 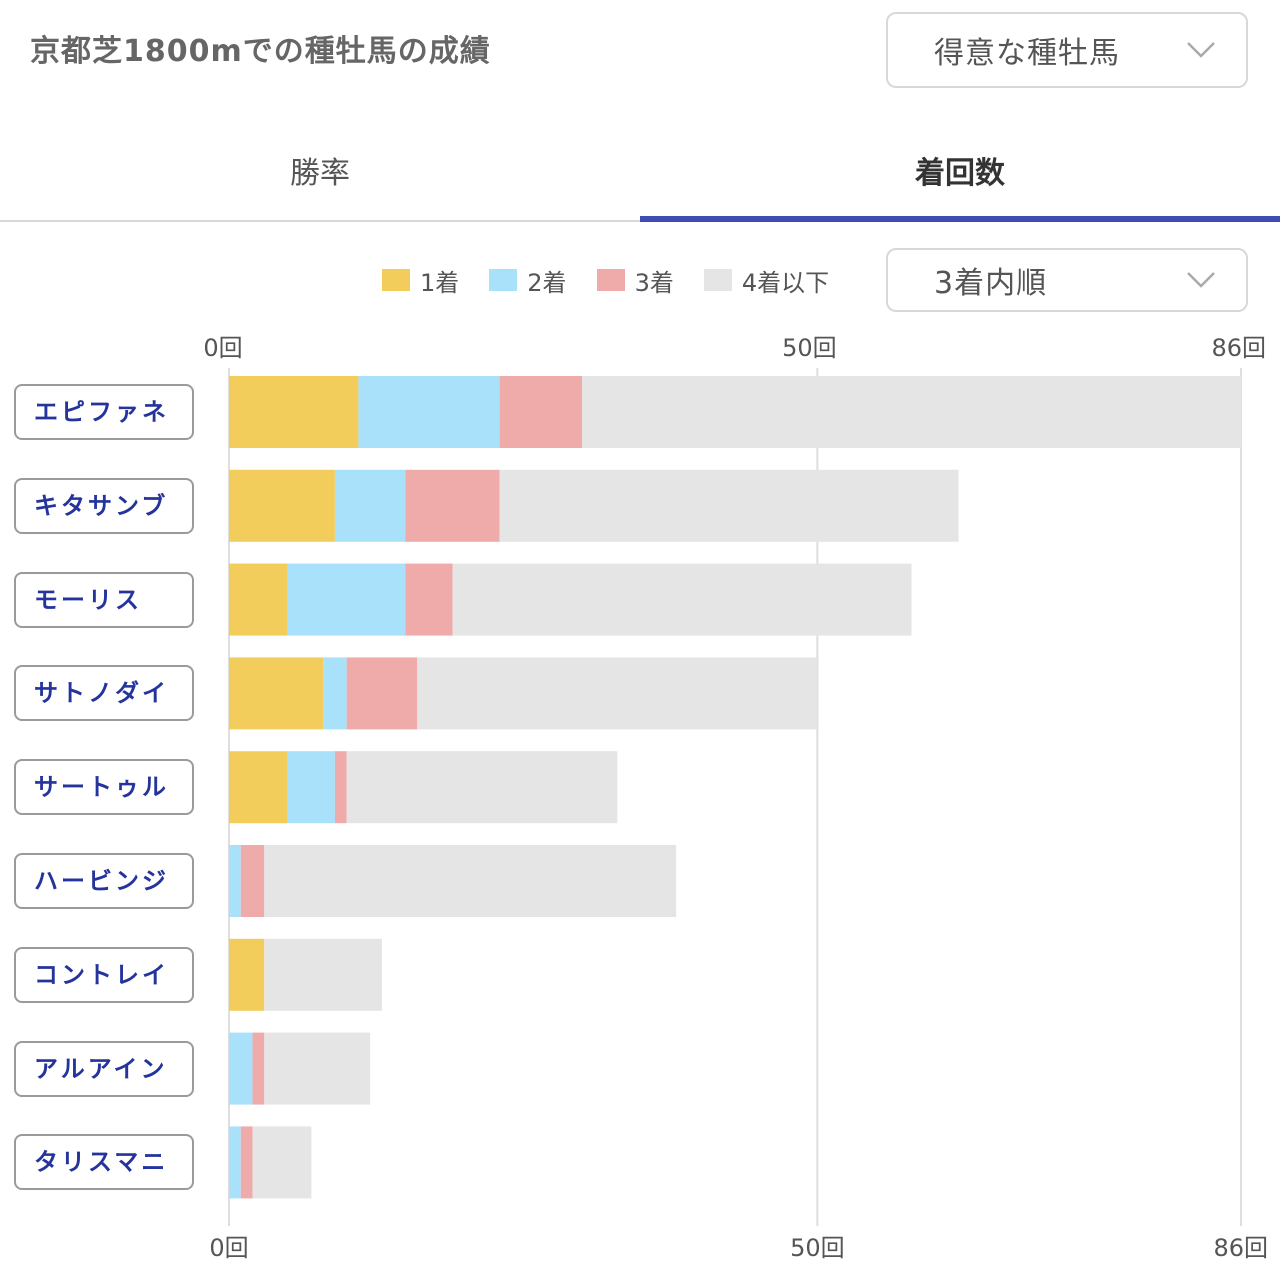 What do you see at coordinates (104, 412) in the screenshot?
I see `sire-name-button: エピファネ` at bounding box center [104, 412].